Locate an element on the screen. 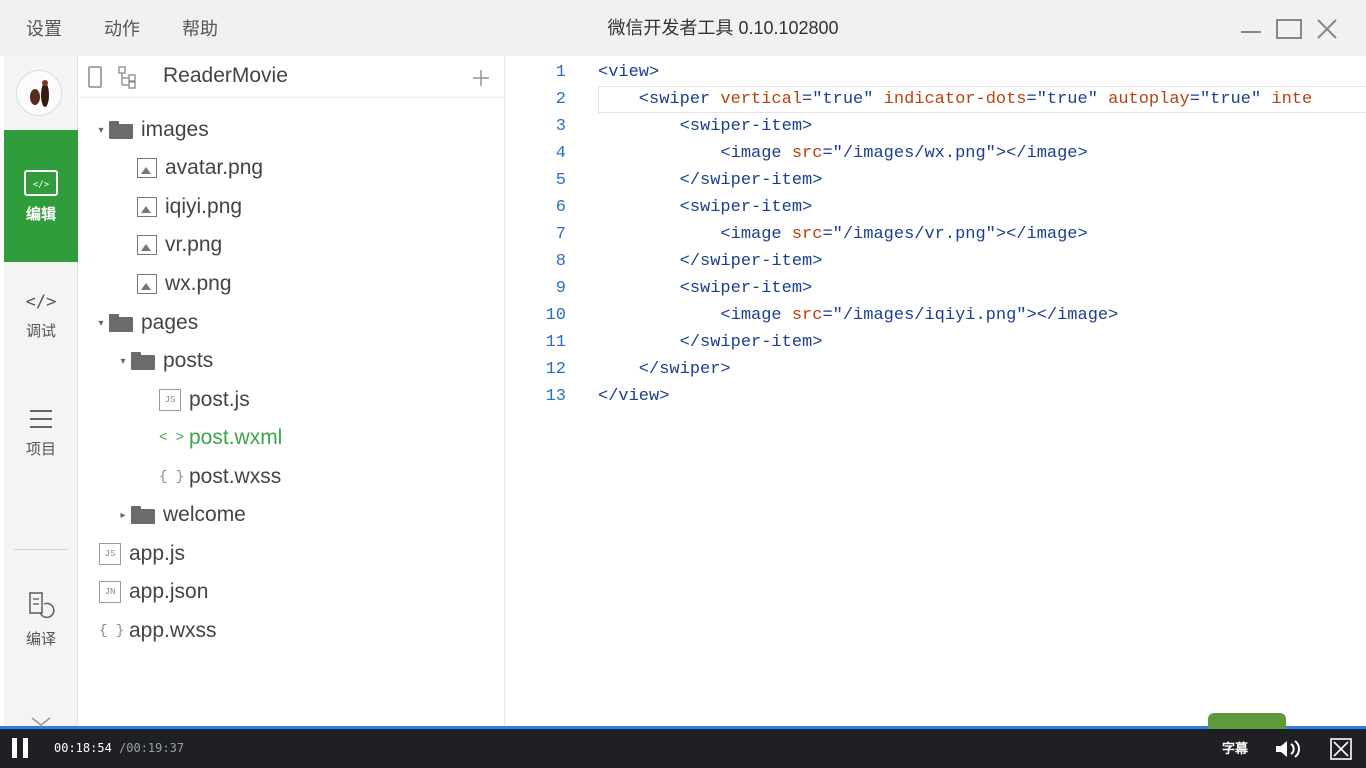  maximize-button is located at coordinates (1289, 29).